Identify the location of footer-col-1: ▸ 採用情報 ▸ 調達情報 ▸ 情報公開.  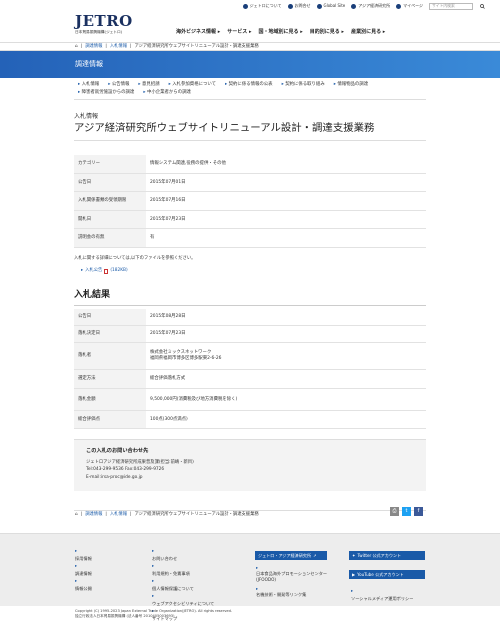
(83, 569).